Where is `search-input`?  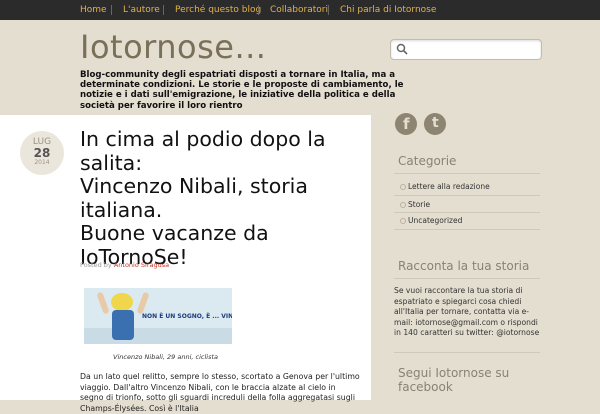 search-input is located at coordinates (466, 49).